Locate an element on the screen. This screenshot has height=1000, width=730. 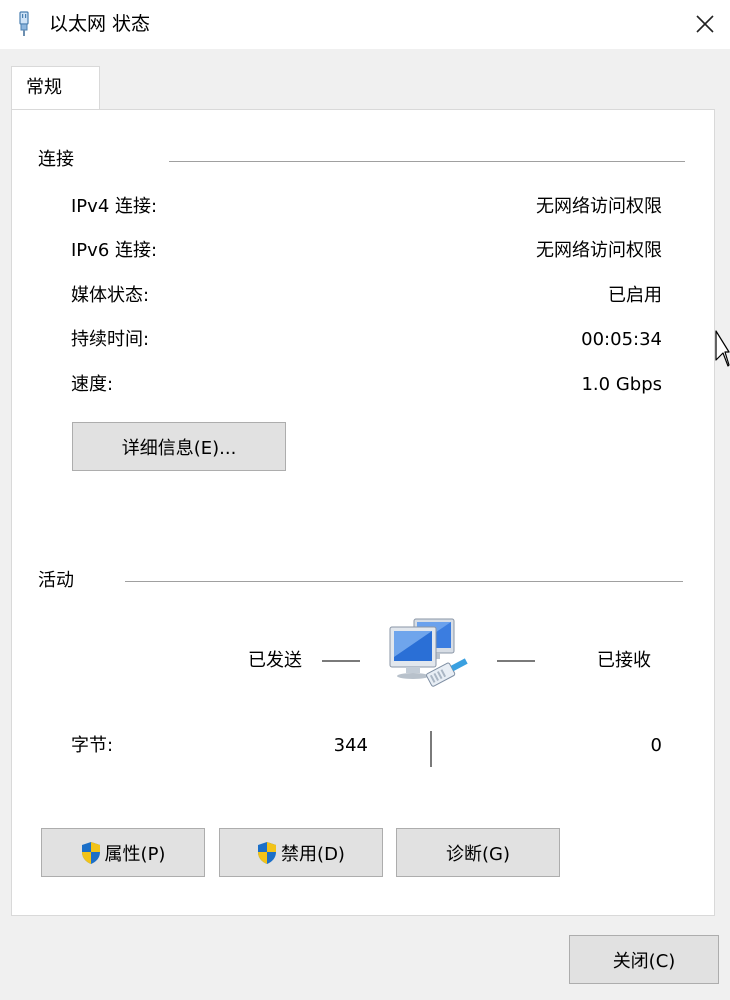
disable-button-label: 禁用(D) is located at coordinates (313, 854).